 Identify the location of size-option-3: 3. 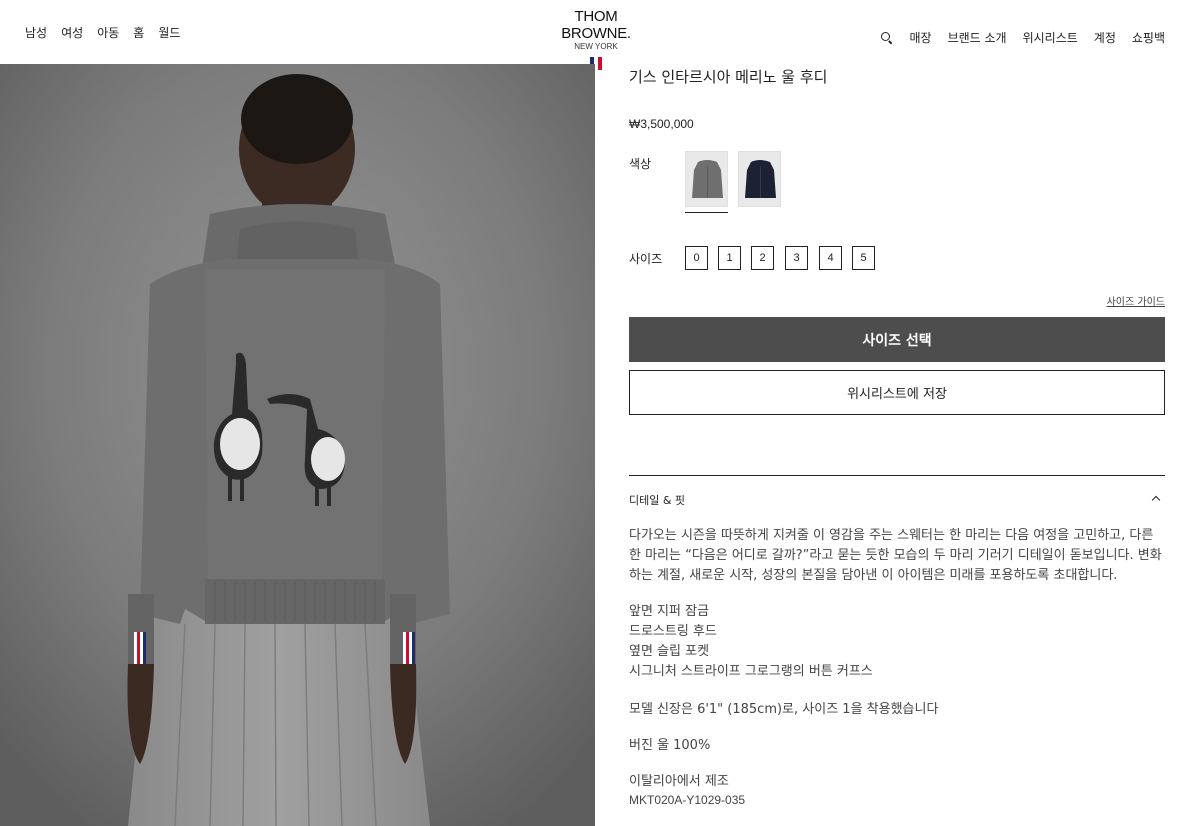
(796, 258).